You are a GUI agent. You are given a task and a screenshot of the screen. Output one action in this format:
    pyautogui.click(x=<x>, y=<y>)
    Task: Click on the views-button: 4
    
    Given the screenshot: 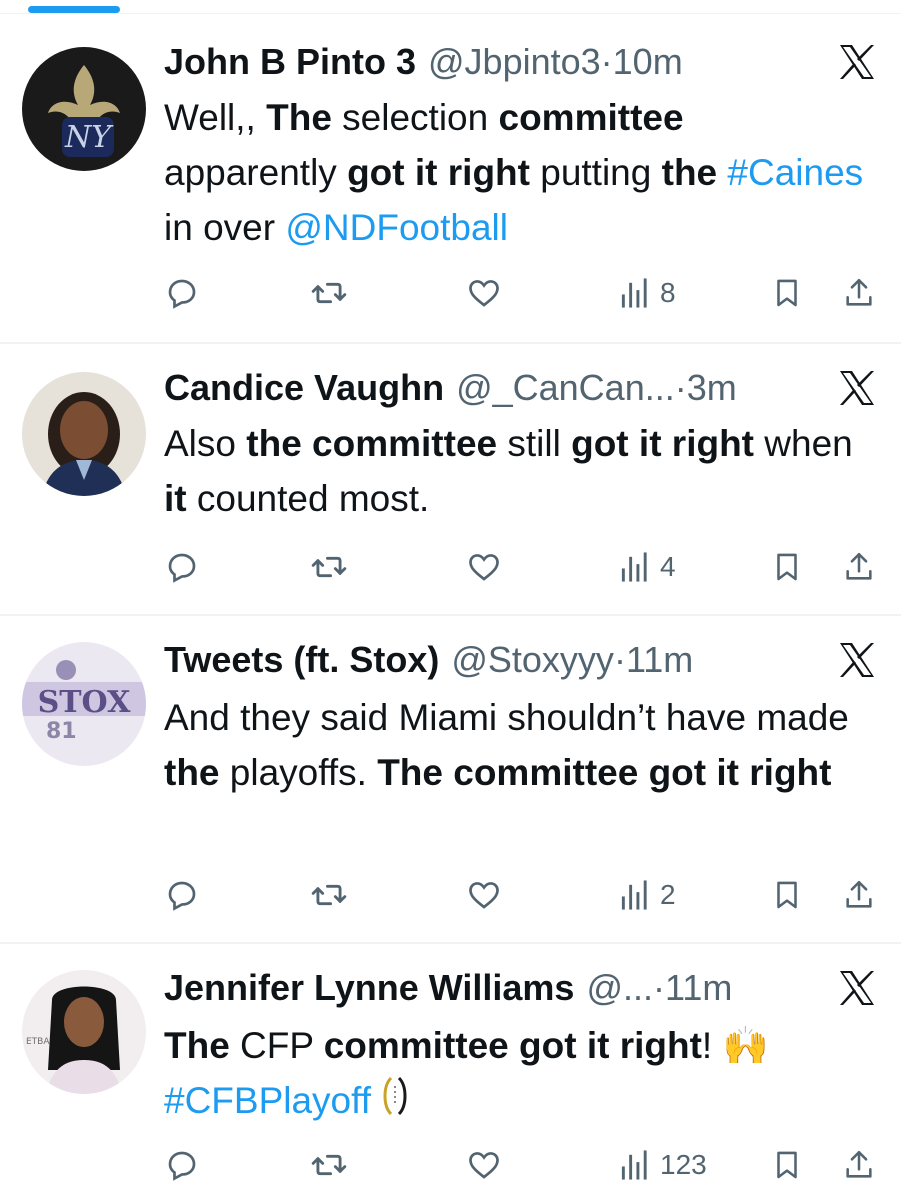 What is the action you would take?
    pyautogui.click(x=648, y=567)
    